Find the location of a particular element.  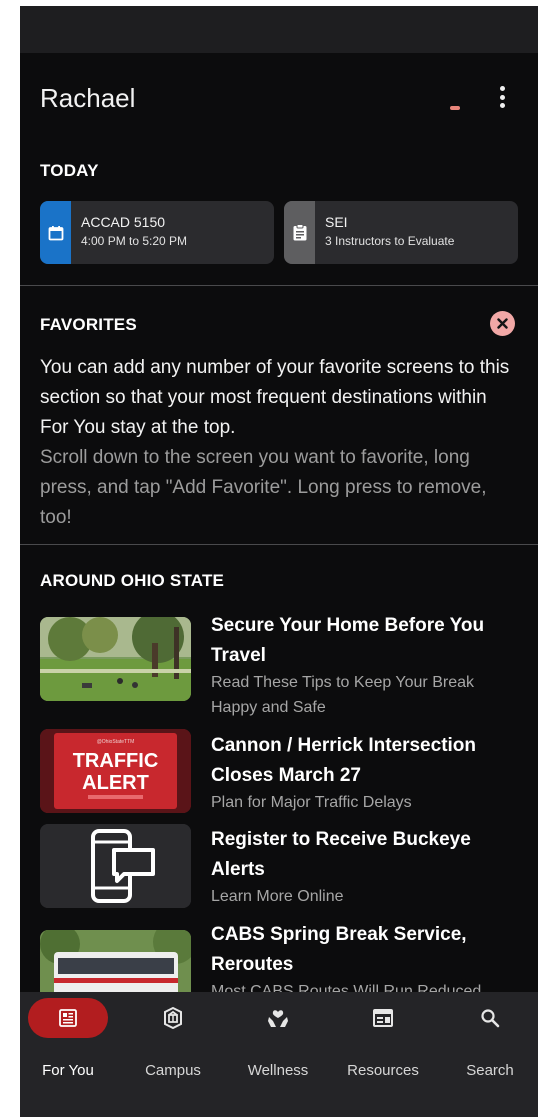

tab-wellness: Wellness is located at coordinates (282, 1040).